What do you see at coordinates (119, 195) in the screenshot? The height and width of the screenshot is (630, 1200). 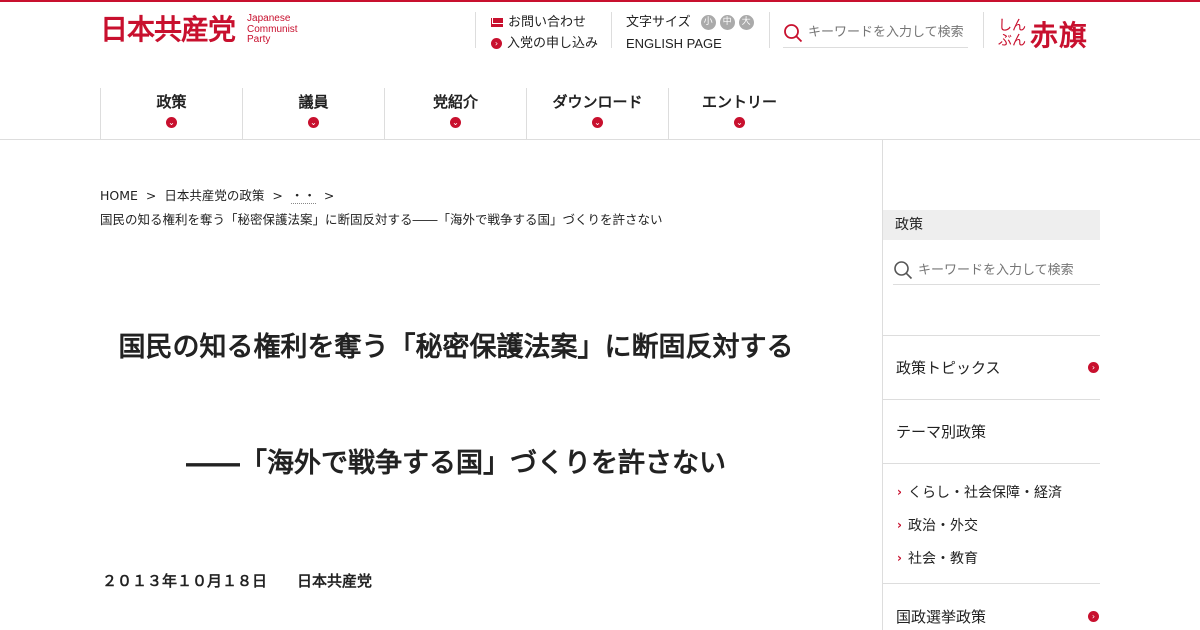 I see `breadcrumb-home: HOME` at bounding box center [119, 195].